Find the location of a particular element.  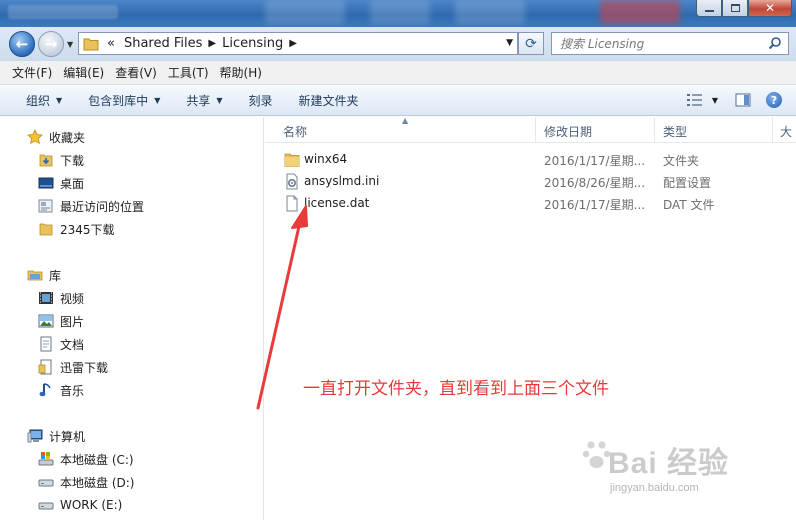

nav-libraries-label: 库 is located at coordinates (55, 275).